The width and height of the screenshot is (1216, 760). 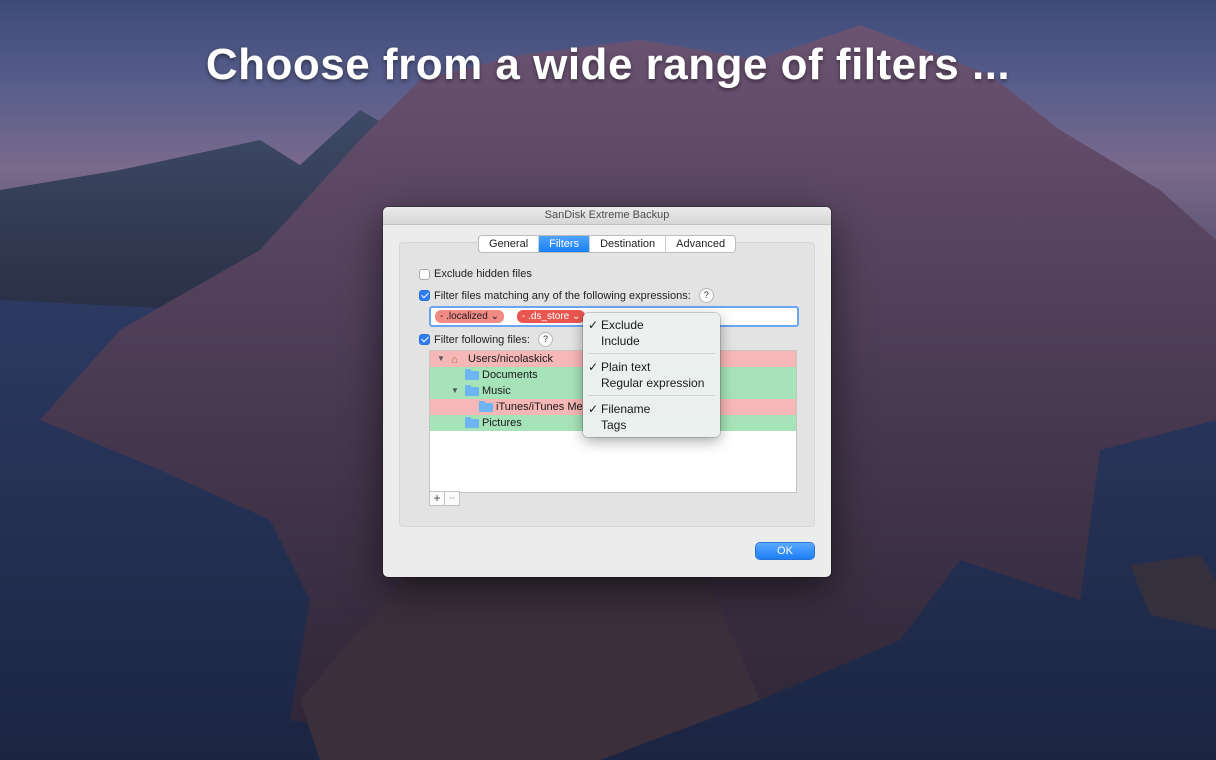 I want to click on add-remove-controls: + −, so click(x=444, y=498).